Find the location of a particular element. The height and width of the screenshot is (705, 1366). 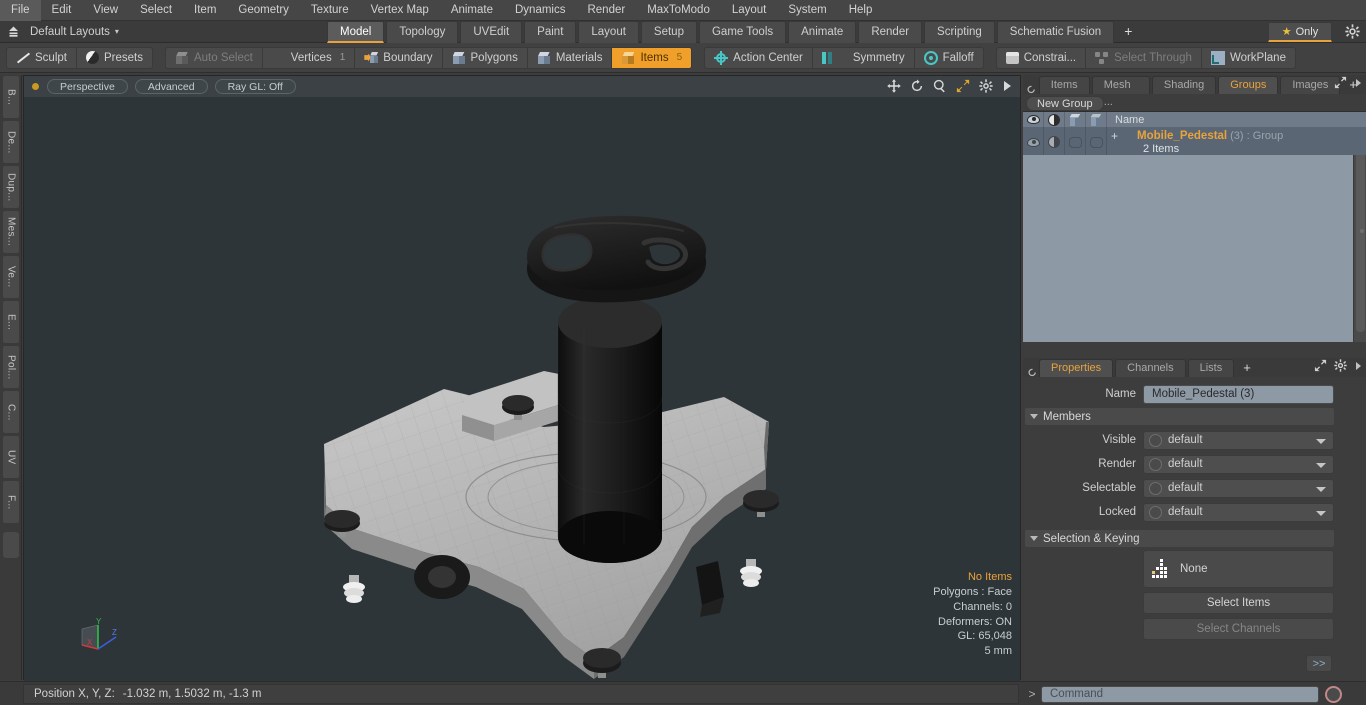

group-name: Mobile_Pedestal is located at coordinates (1182, 136).